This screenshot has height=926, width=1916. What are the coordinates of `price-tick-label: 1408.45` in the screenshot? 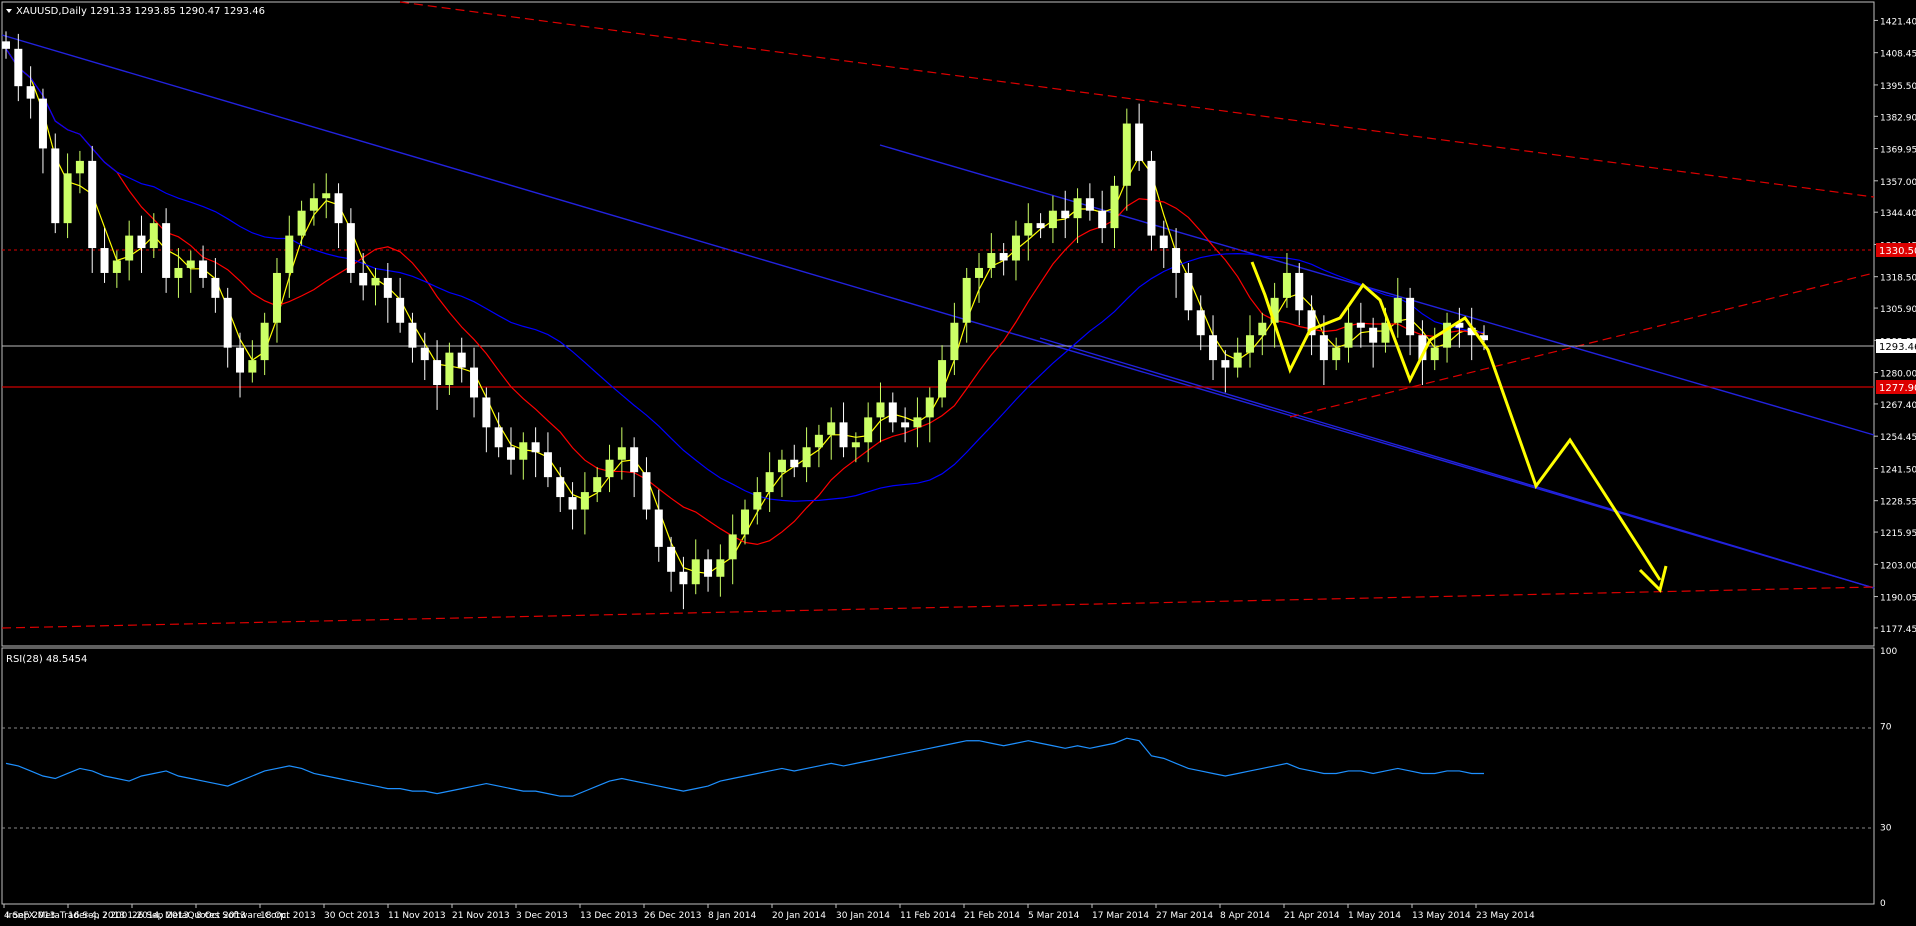 It's located at (1898, 55).